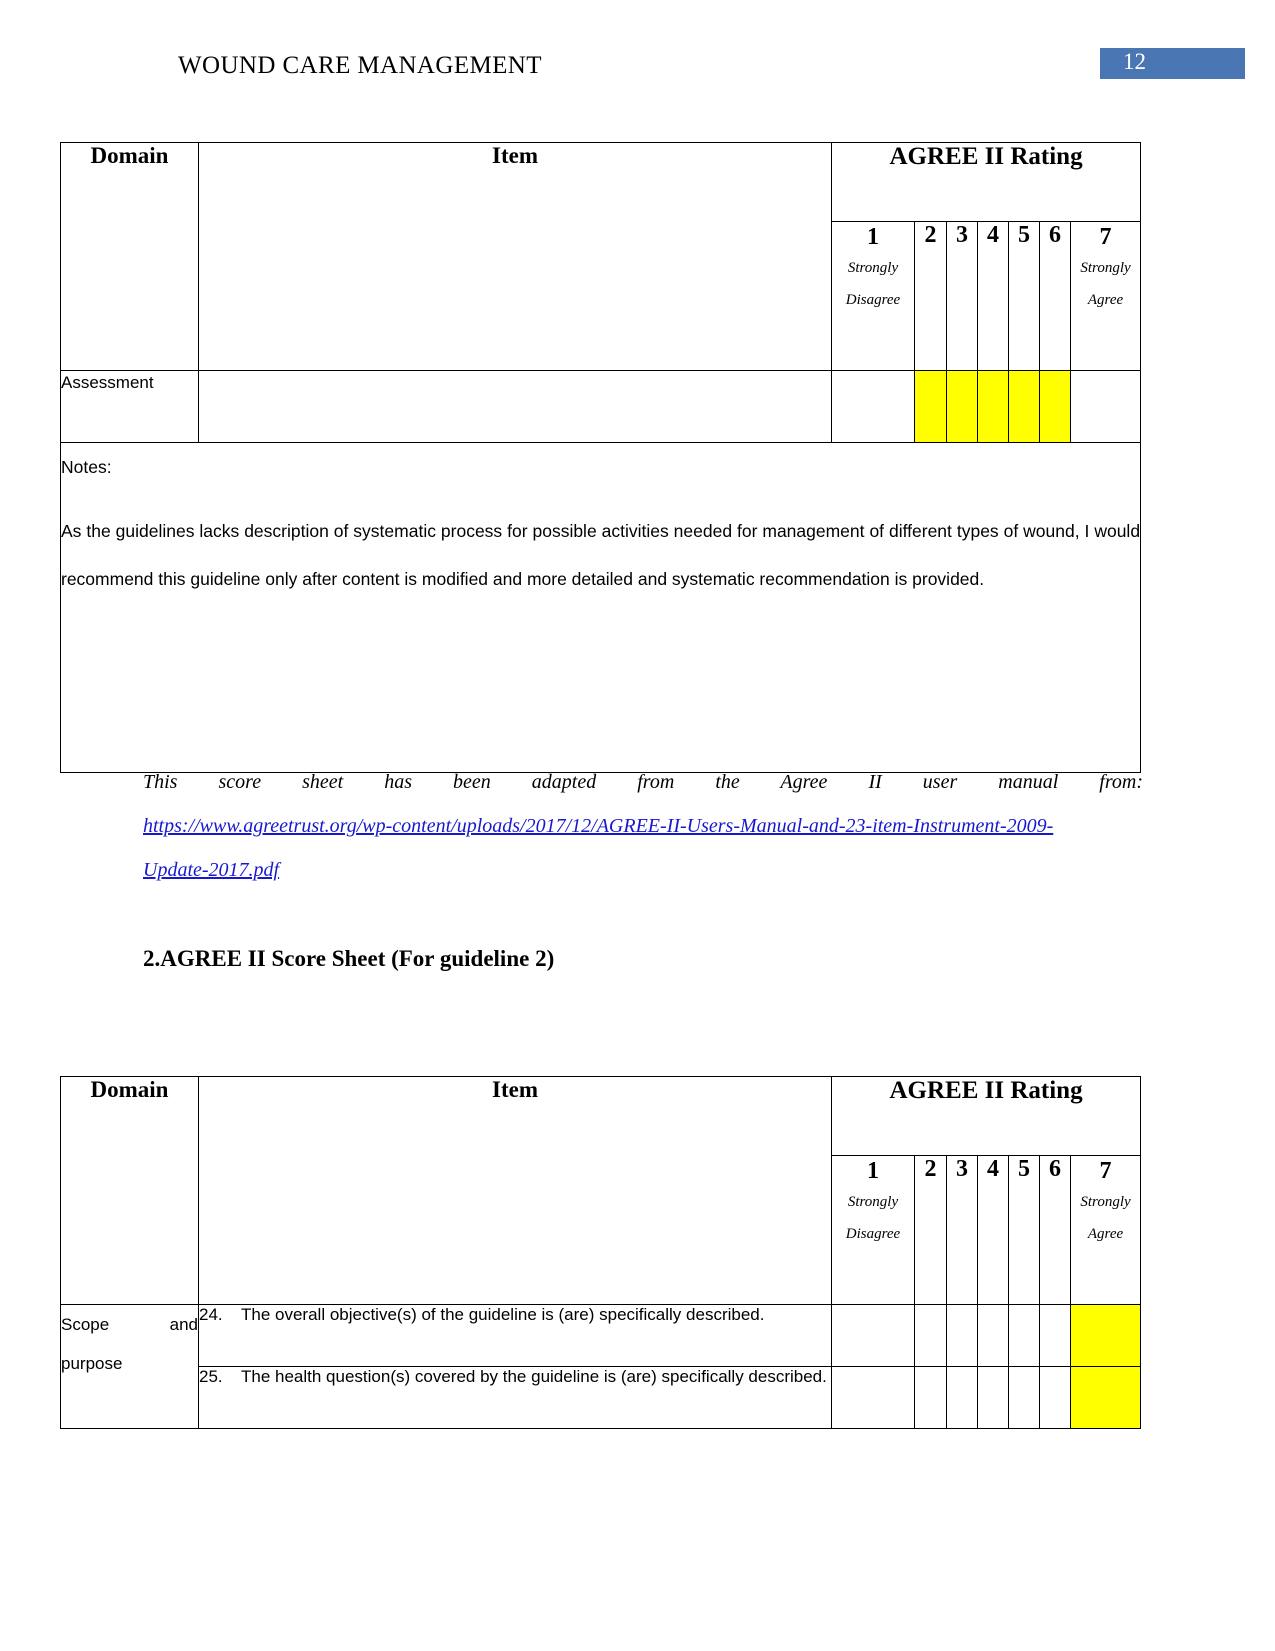 The width and height of the screenshot is (1275, 1651). Describe the element at coordinates (86, 467) in the screenshot. I see `notes-label: Notes:` at that location.